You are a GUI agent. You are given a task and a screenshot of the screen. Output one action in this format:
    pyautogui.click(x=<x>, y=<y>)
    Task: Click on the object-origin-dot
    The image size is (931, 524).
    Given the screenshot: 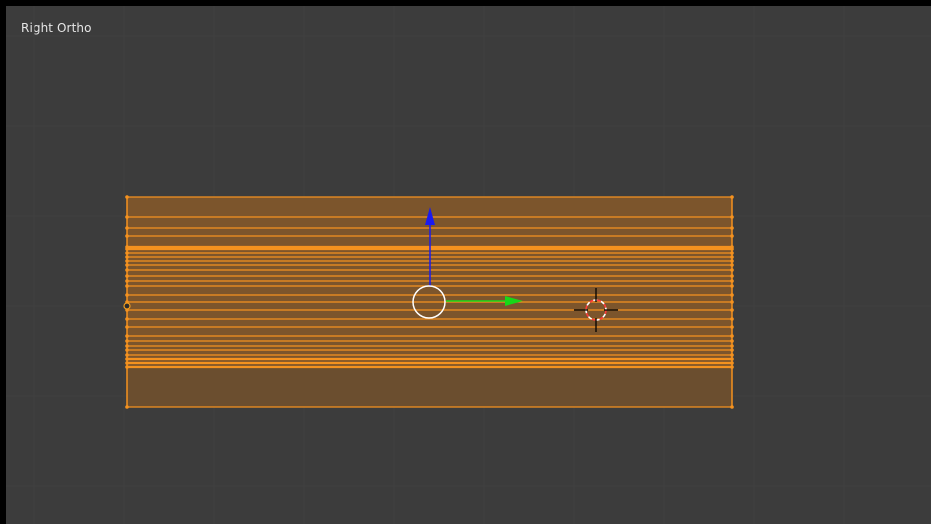 What is the action you would take?
    pyautogui.click(x=127, y=306)
    